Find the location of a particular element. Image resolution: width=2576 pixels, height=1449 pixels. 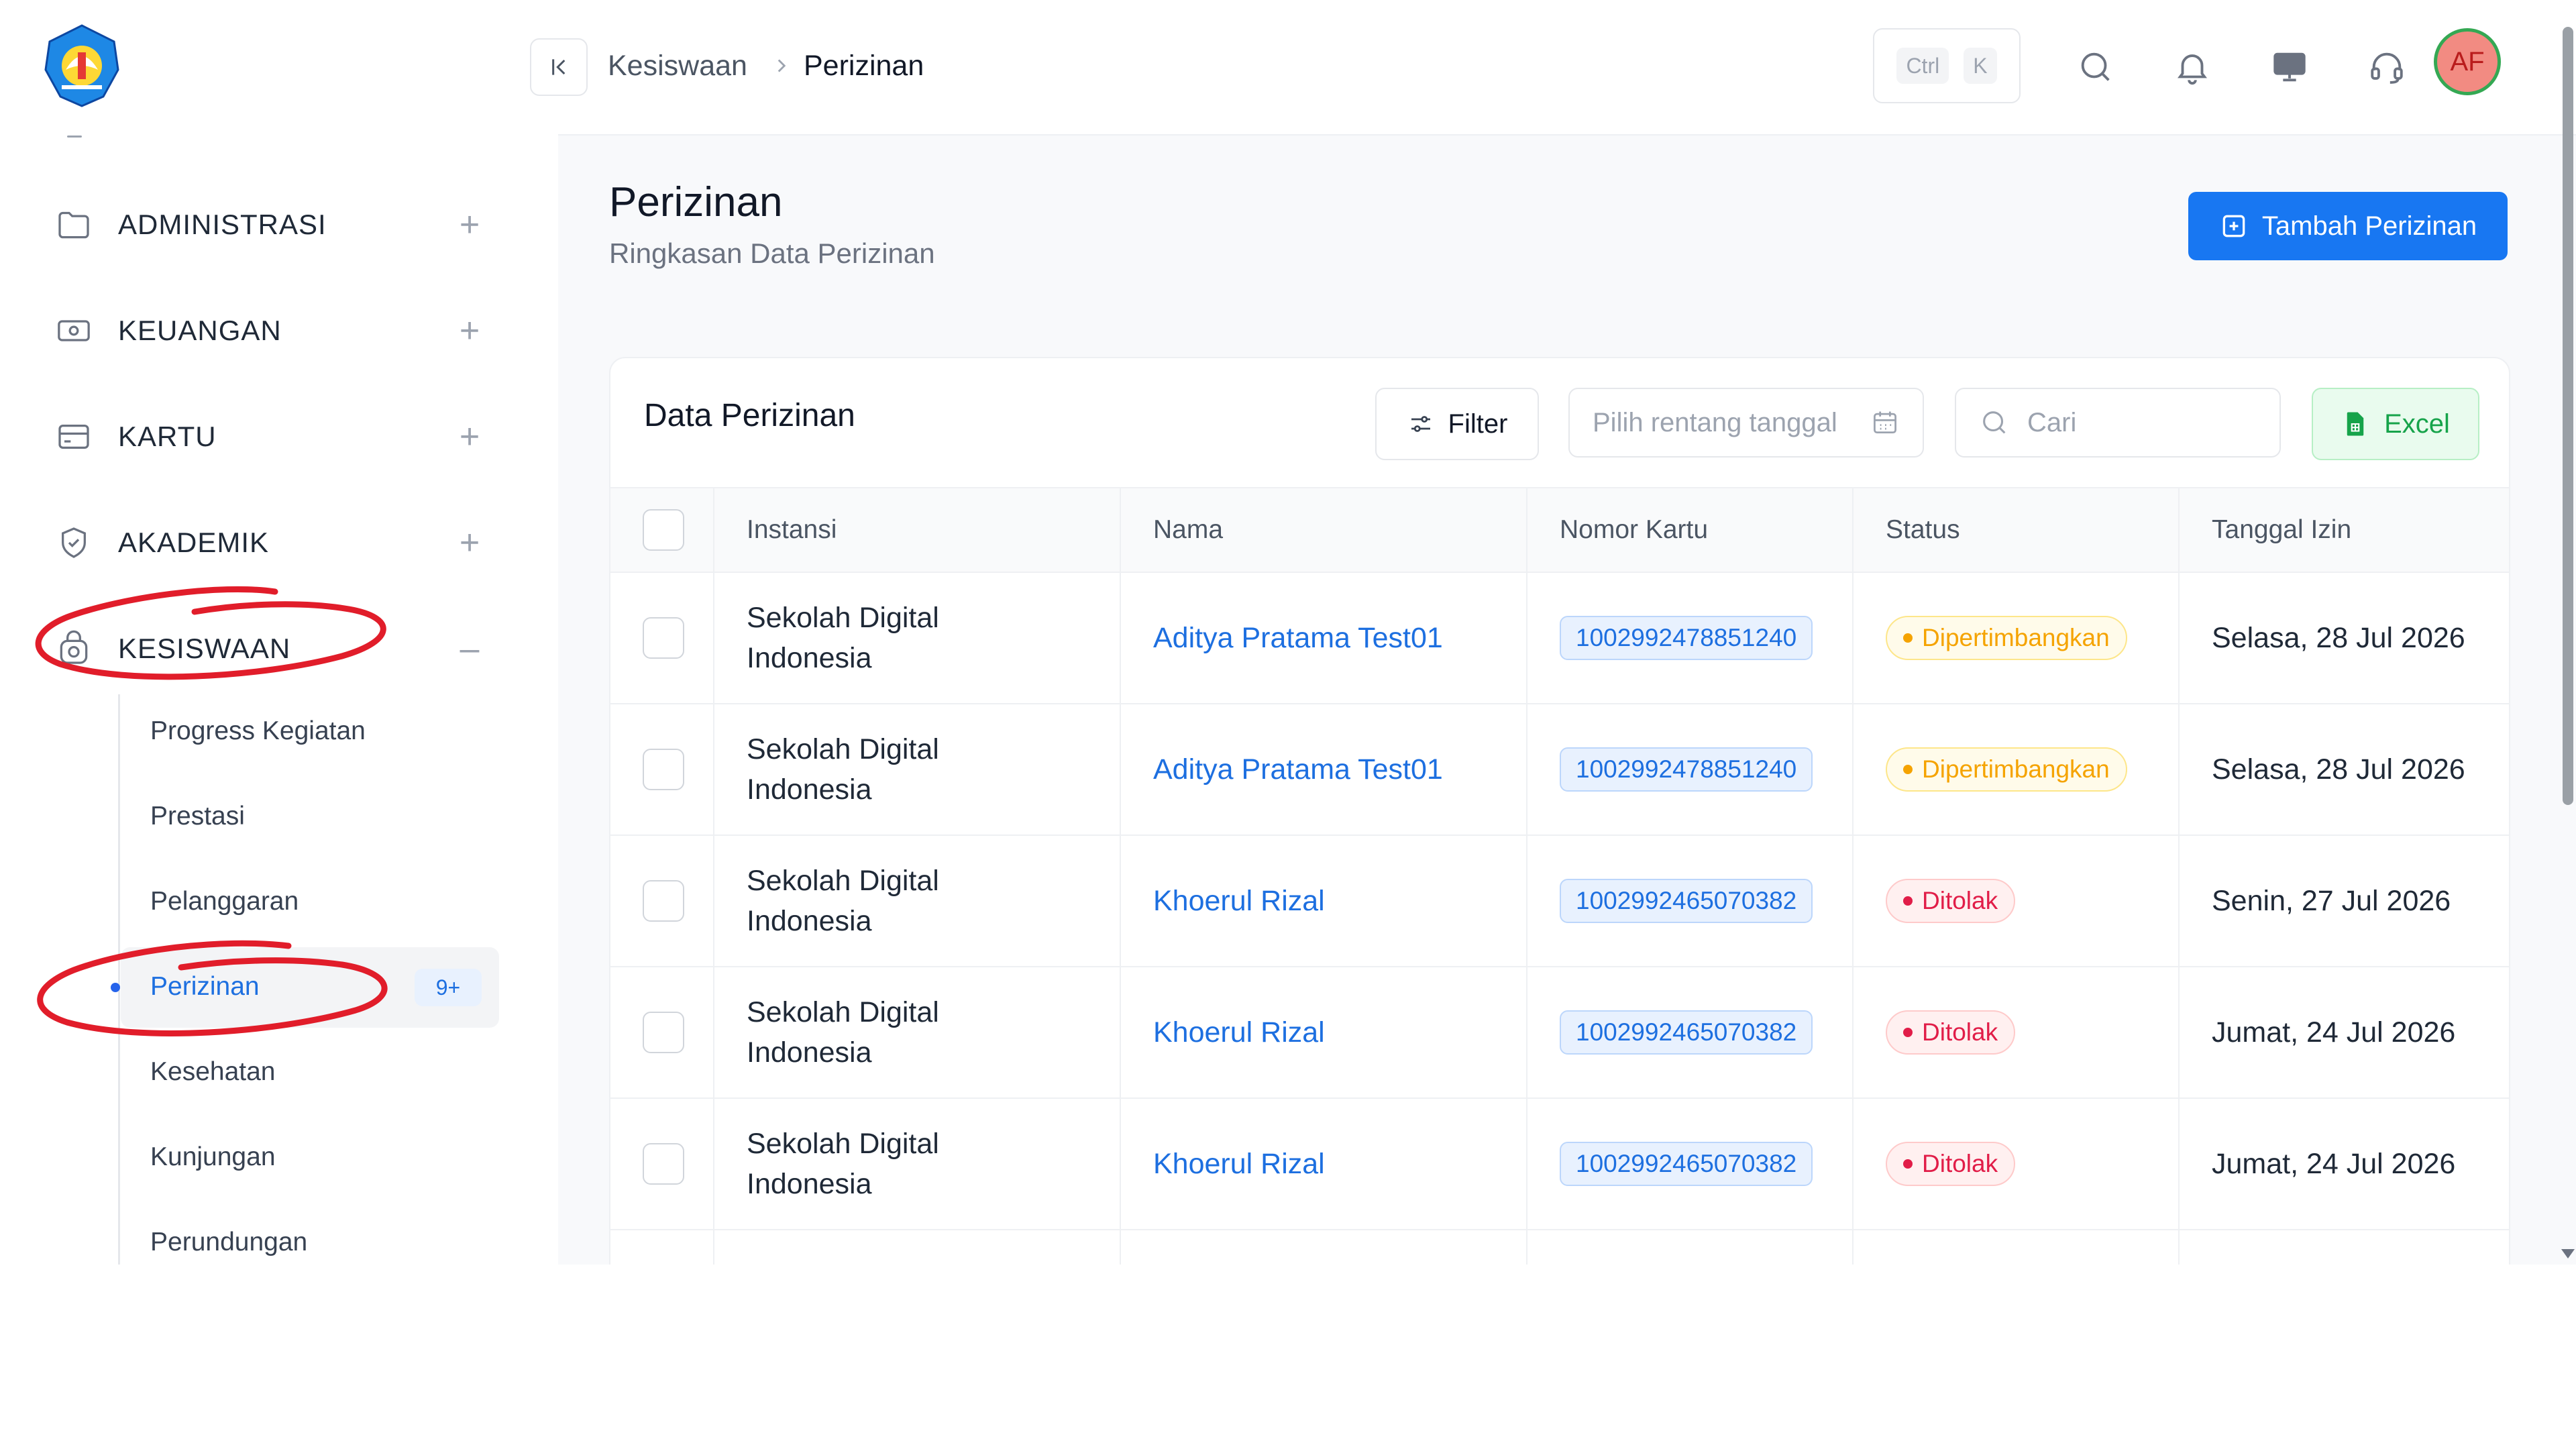

menu-akademik: AKADEMIK + is located at coordinates (272, 543).